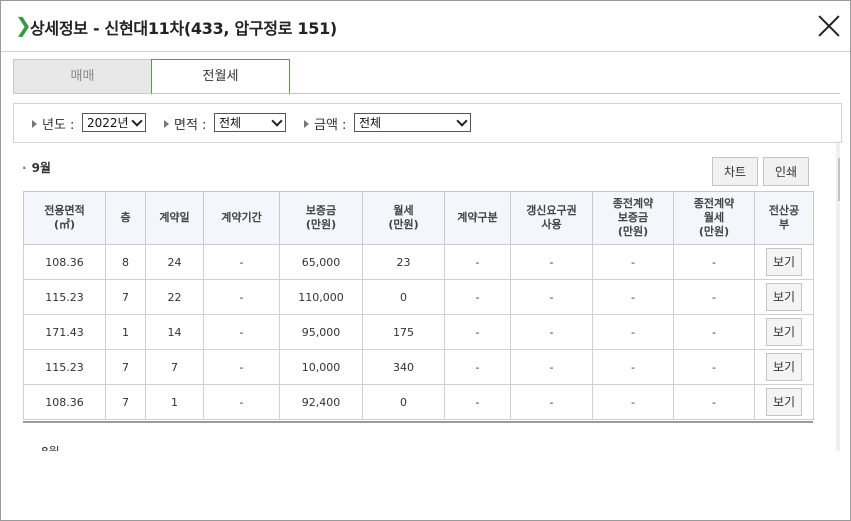 The image size is (851, 521). Describe the element at coordinates (370, 123) in the screenshot. I see `amount-select-value: 전체` at that location.